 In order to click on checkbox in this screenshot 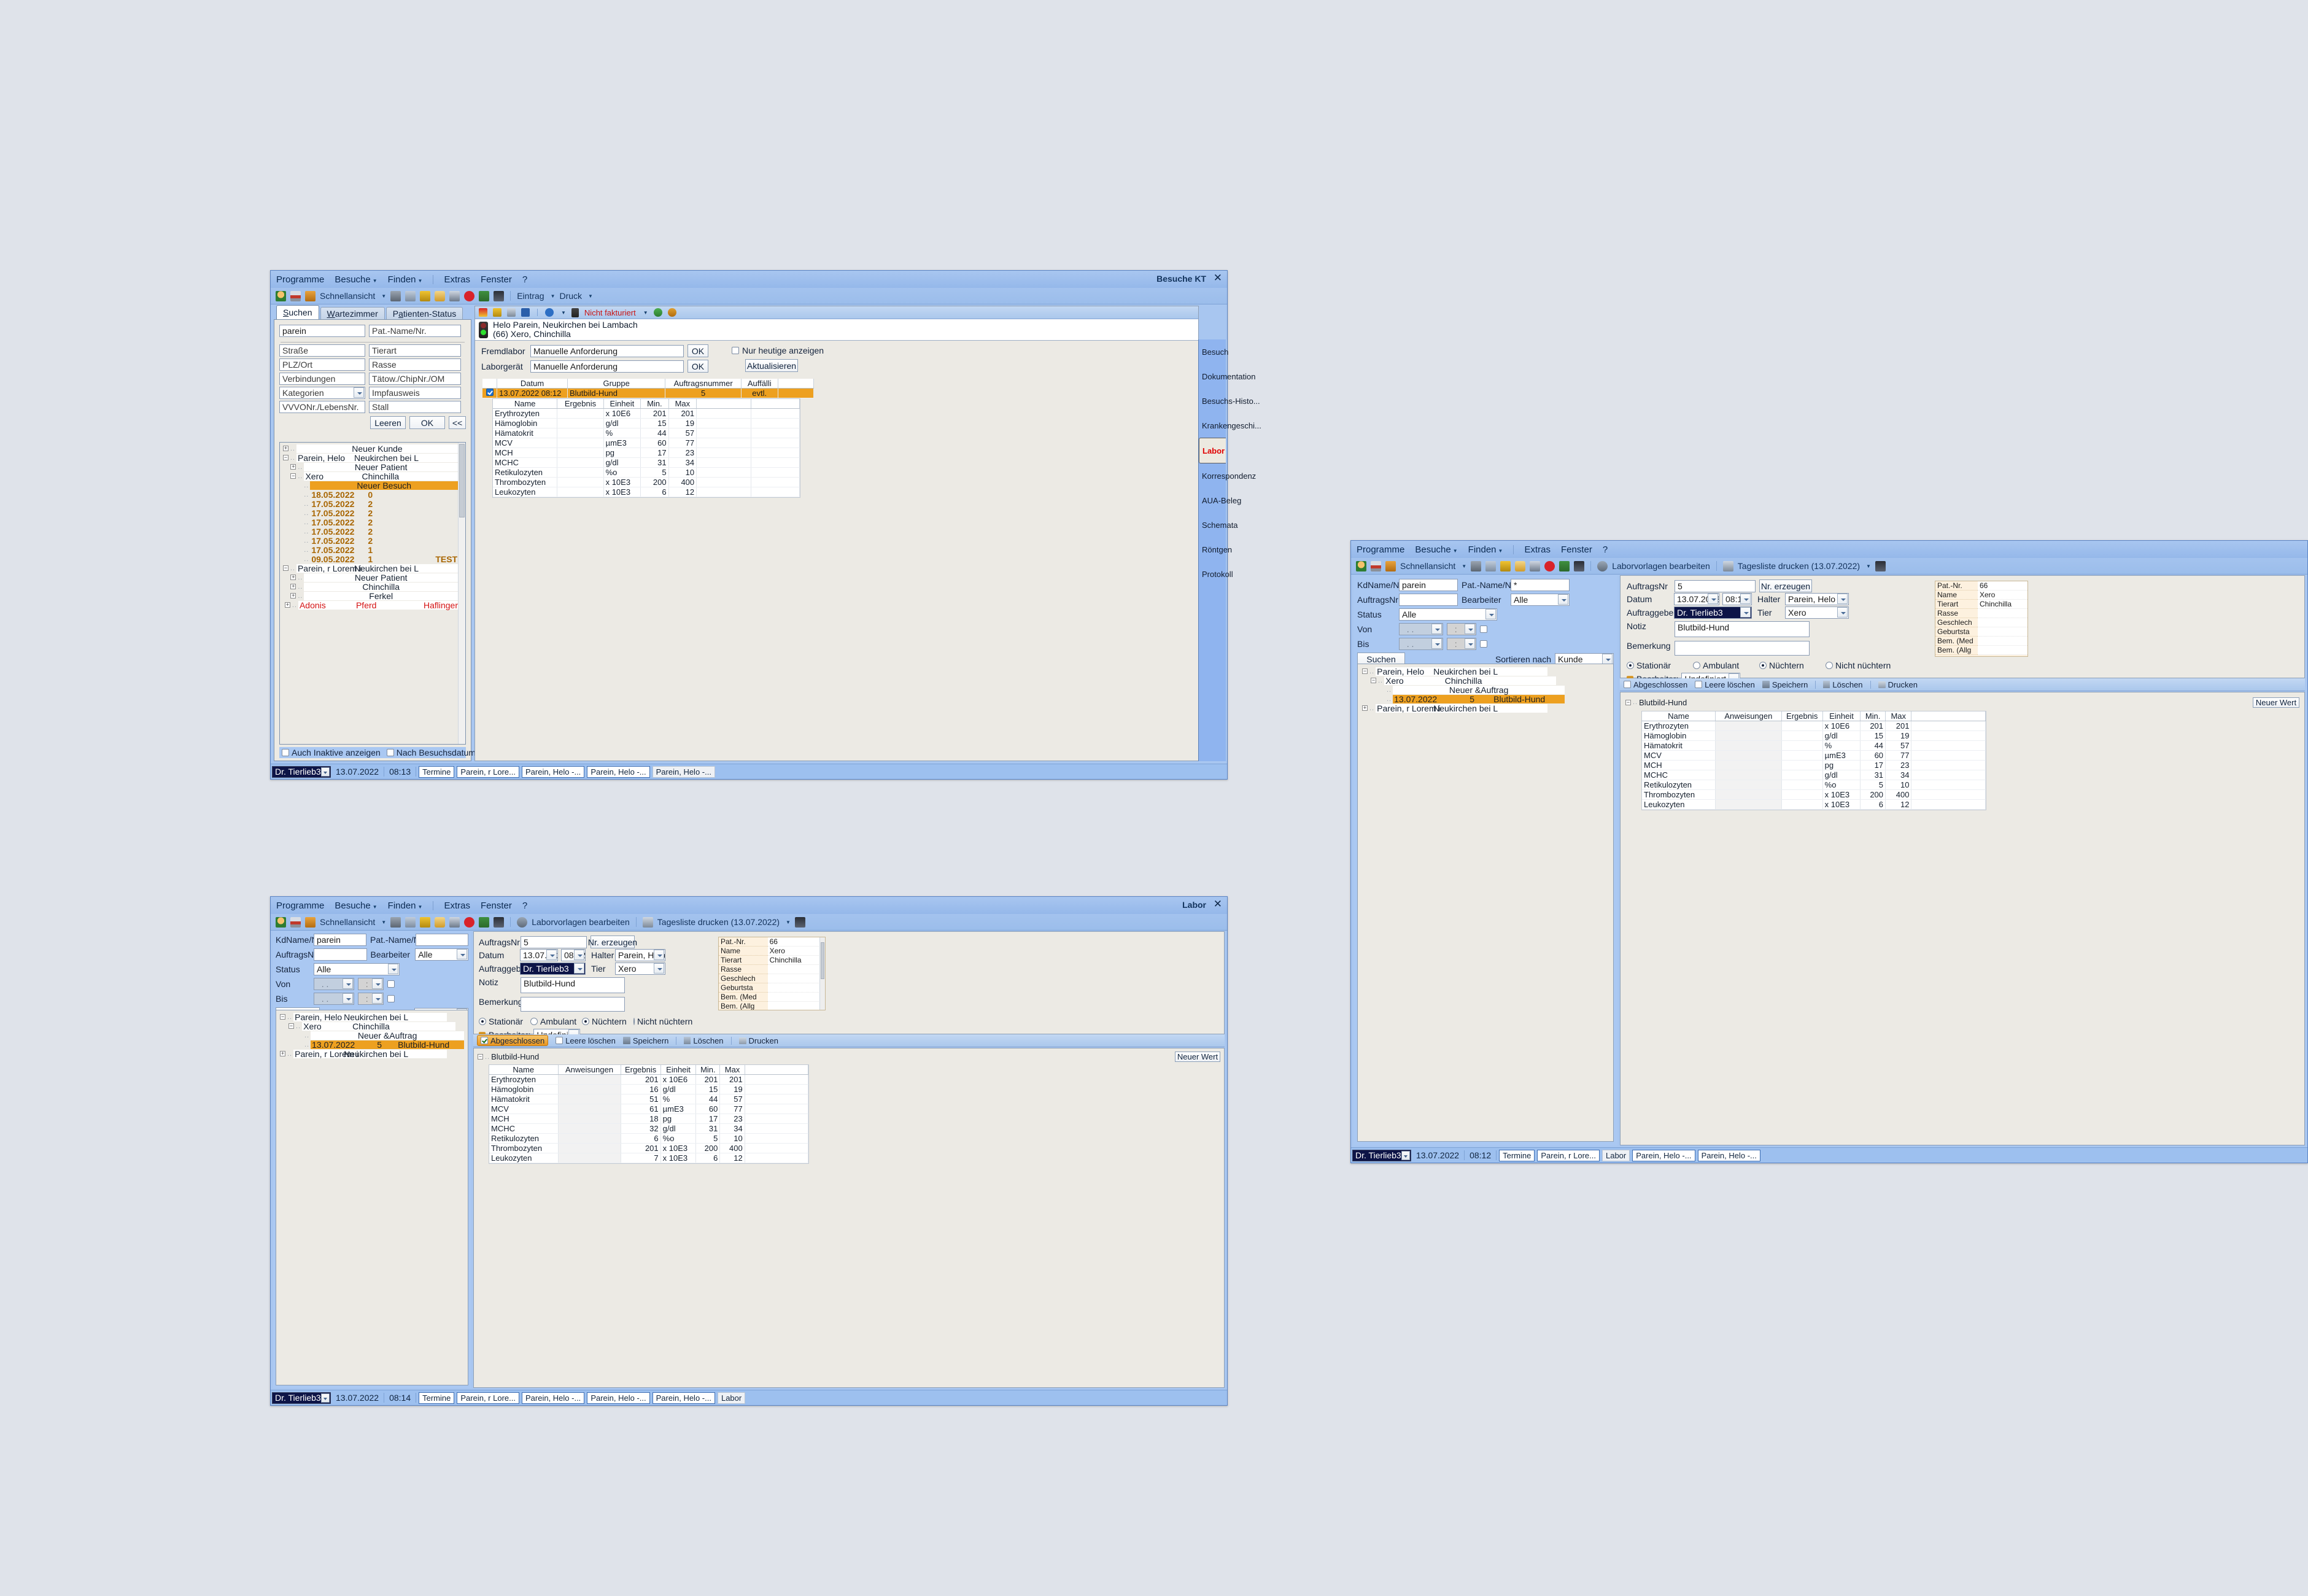, I will do `click(485, 1040)`.